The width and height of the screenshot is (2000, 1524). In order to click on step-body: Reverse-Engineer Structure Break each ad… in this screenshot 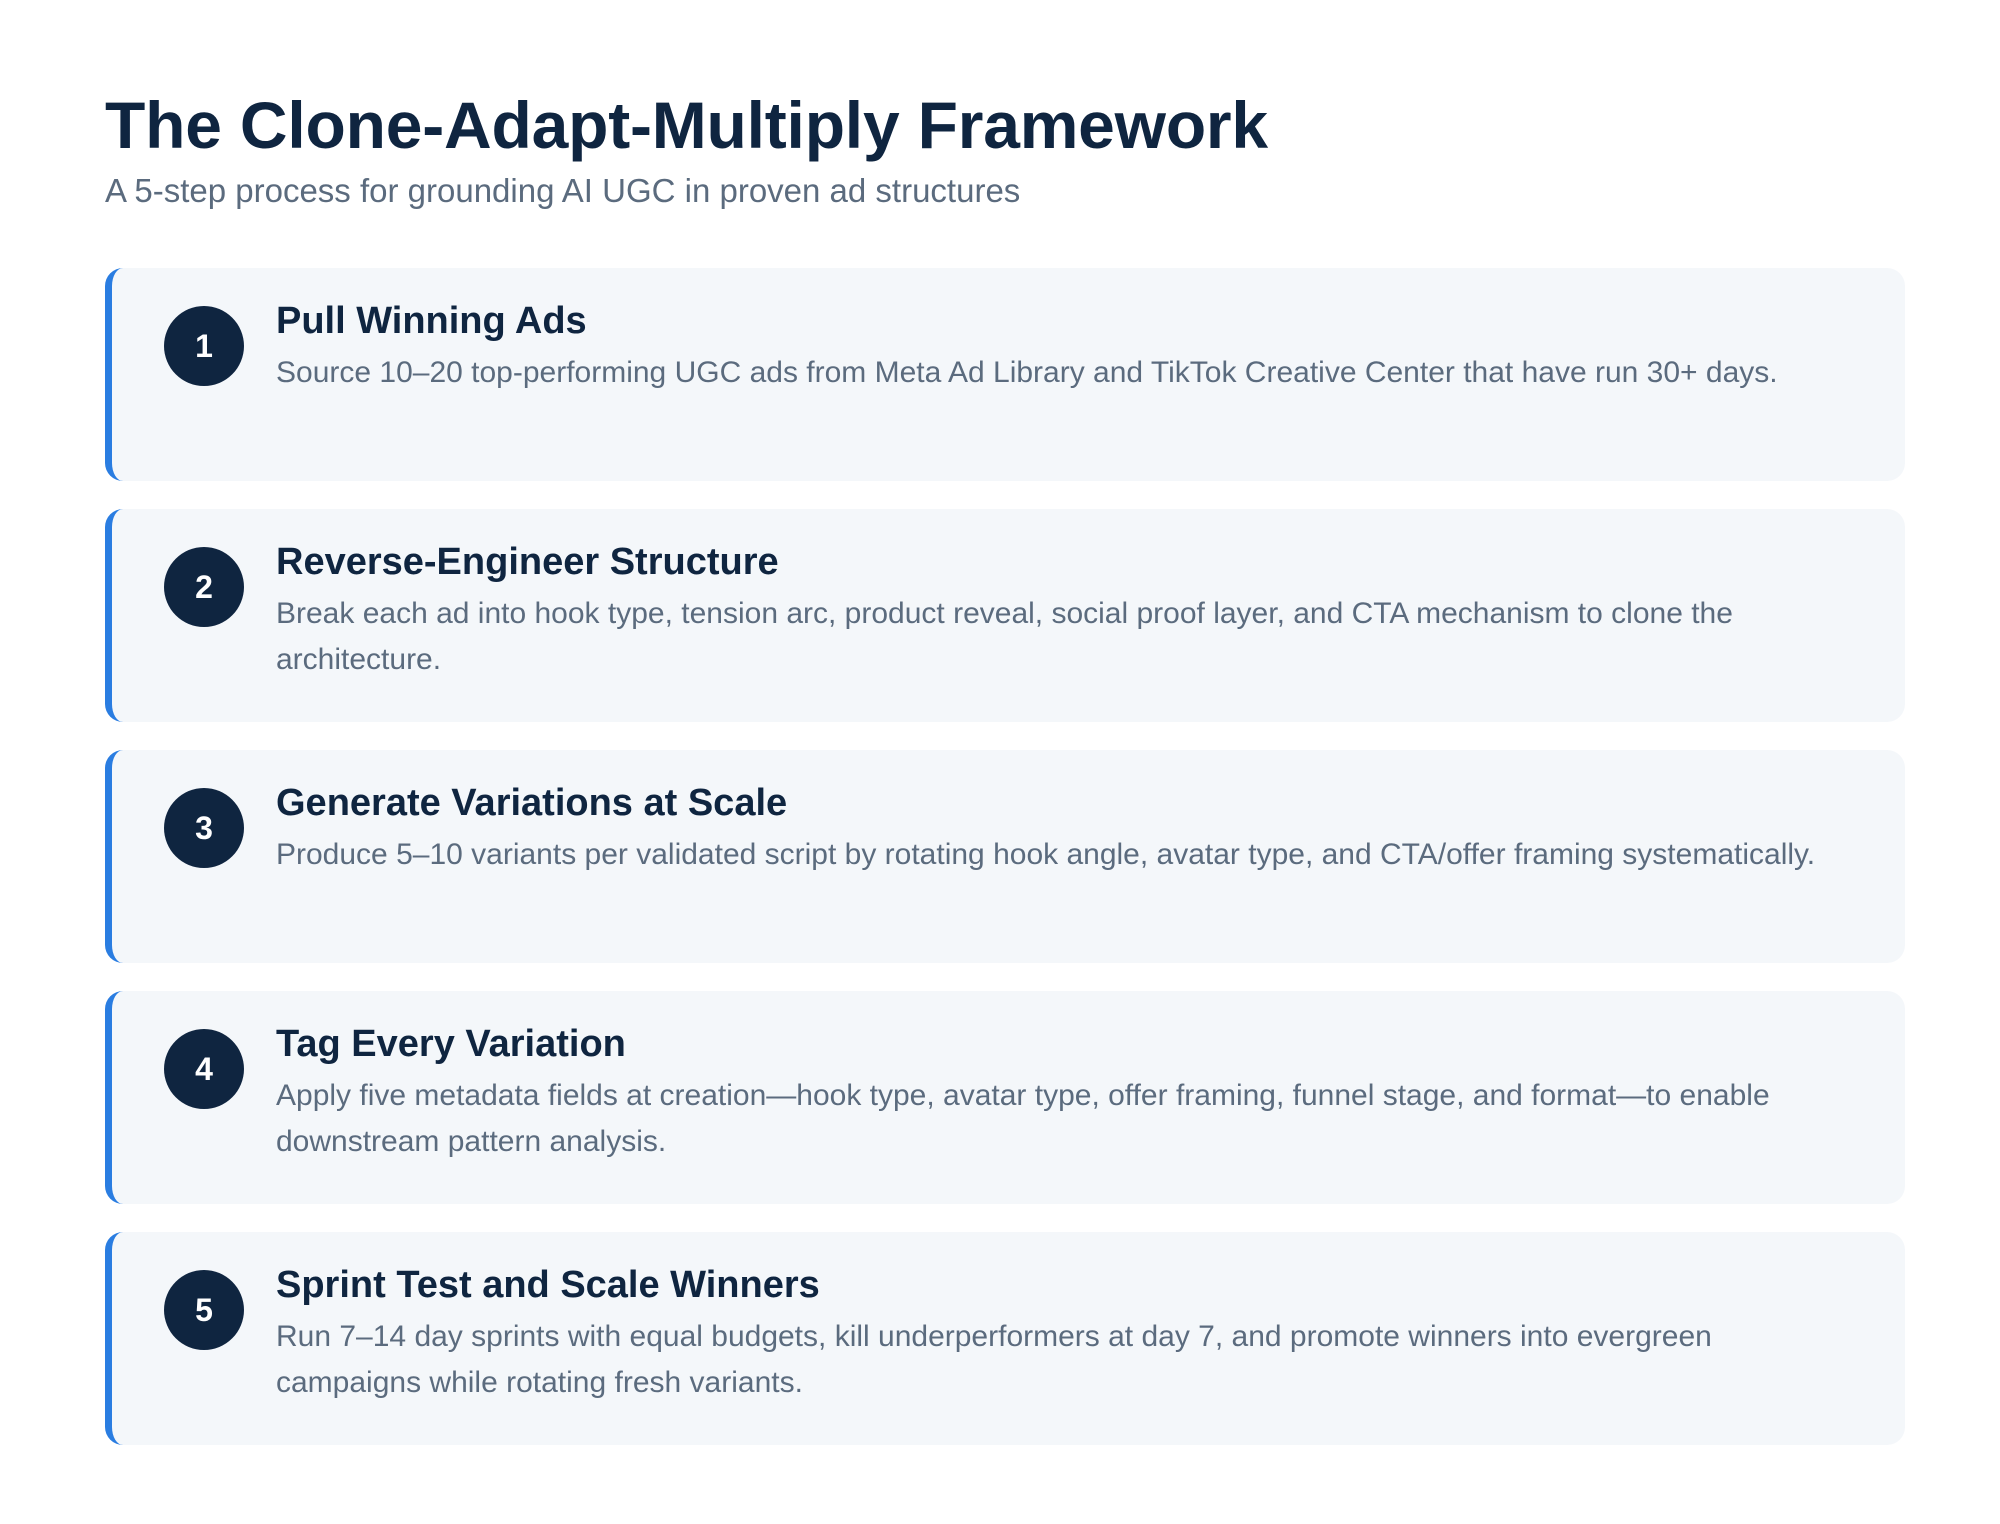, I will do `click(1065, 611)`.